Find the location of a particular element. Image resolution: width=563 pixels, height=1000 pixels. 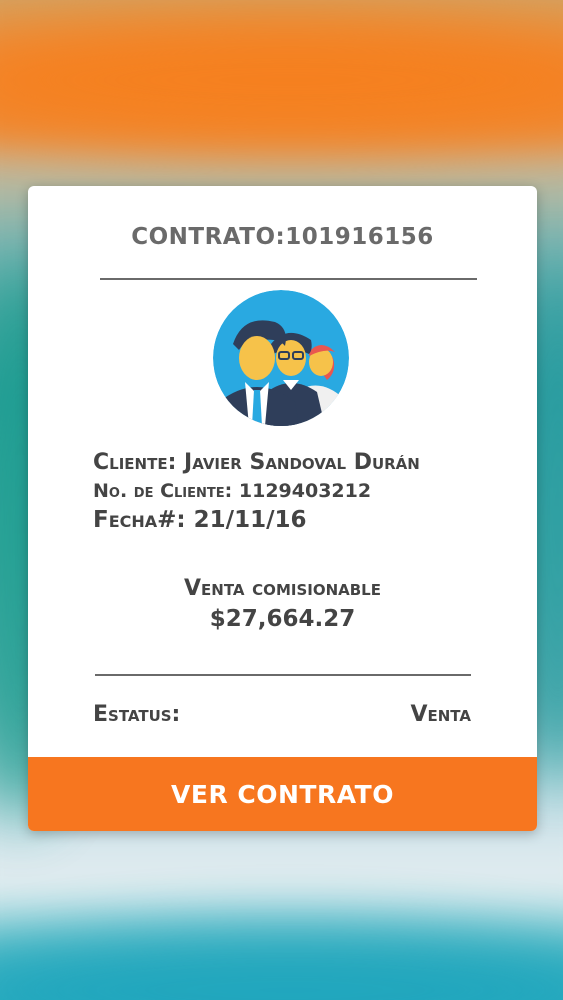

date-value: 21/11/16 is located at coordinates (250, 520).